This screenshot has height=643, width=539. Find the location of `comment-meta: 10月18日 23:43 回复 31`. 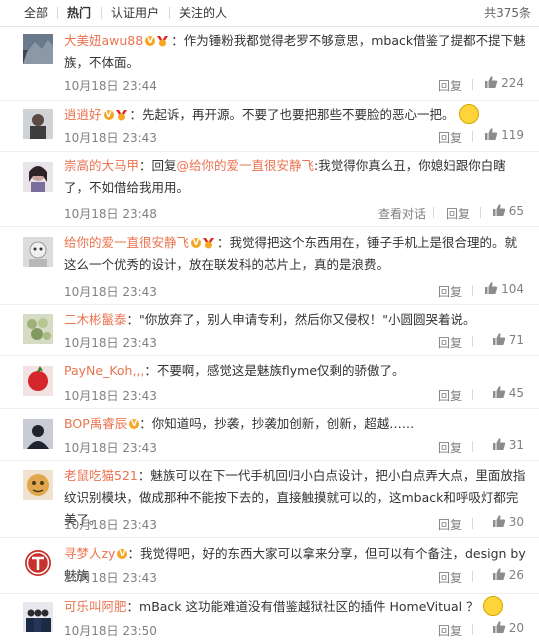

comment-meta: 10月18日 23:43 回复 31 is located at coordinates (295, 446).